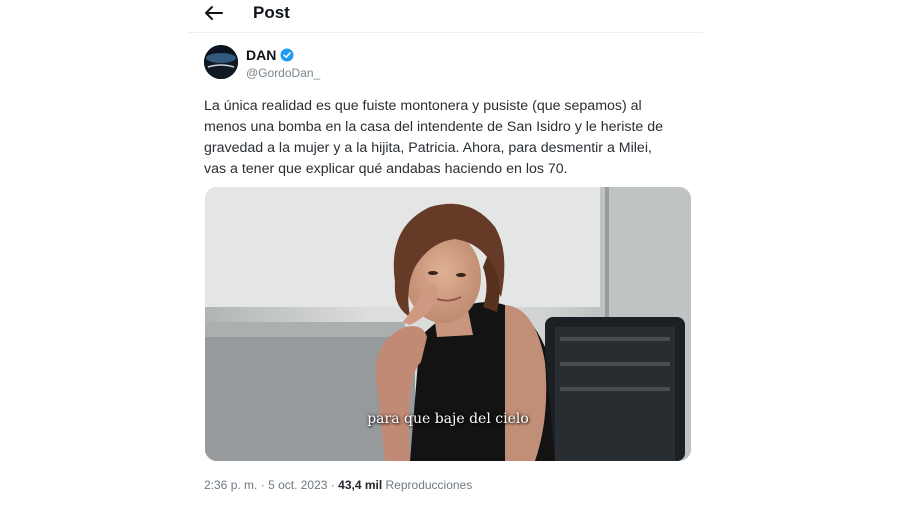 The width and height of the screenshot is (900, 505). I want to click on post-time: 2:36 p. m., so click(230, 485).